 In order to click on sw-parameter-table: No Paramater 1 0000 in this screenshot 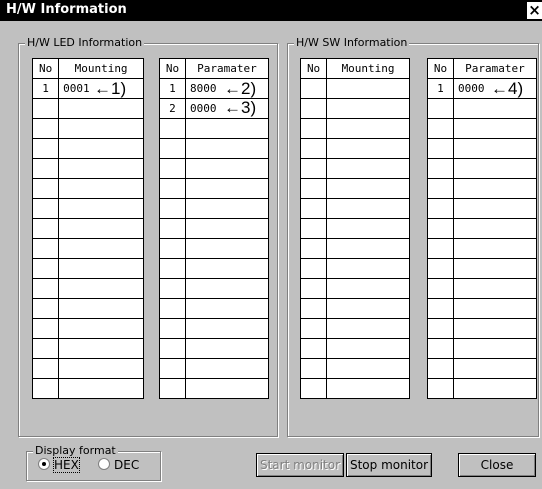, I will do `click(482, 228)`.